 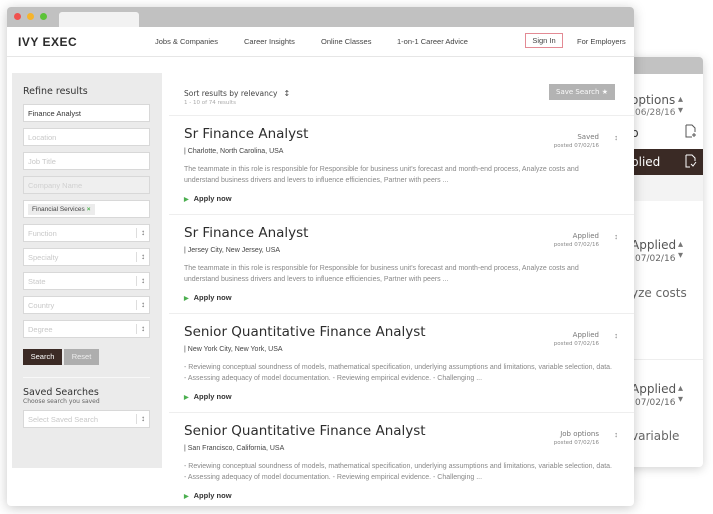 I want to click on job-location: | Jersey City, New Jersey, USA, so click(x=232, y=250).